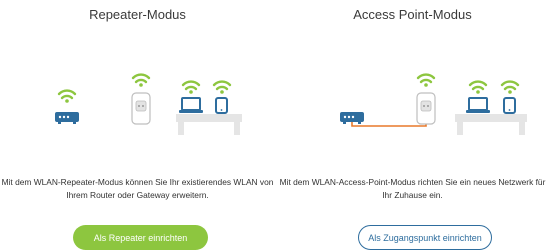 The width and height of the screenshot is (550, 250). What do you see at coordinates (67, 118) in the screenshot?
I see `router-icon` at bounding box center [67, 118].